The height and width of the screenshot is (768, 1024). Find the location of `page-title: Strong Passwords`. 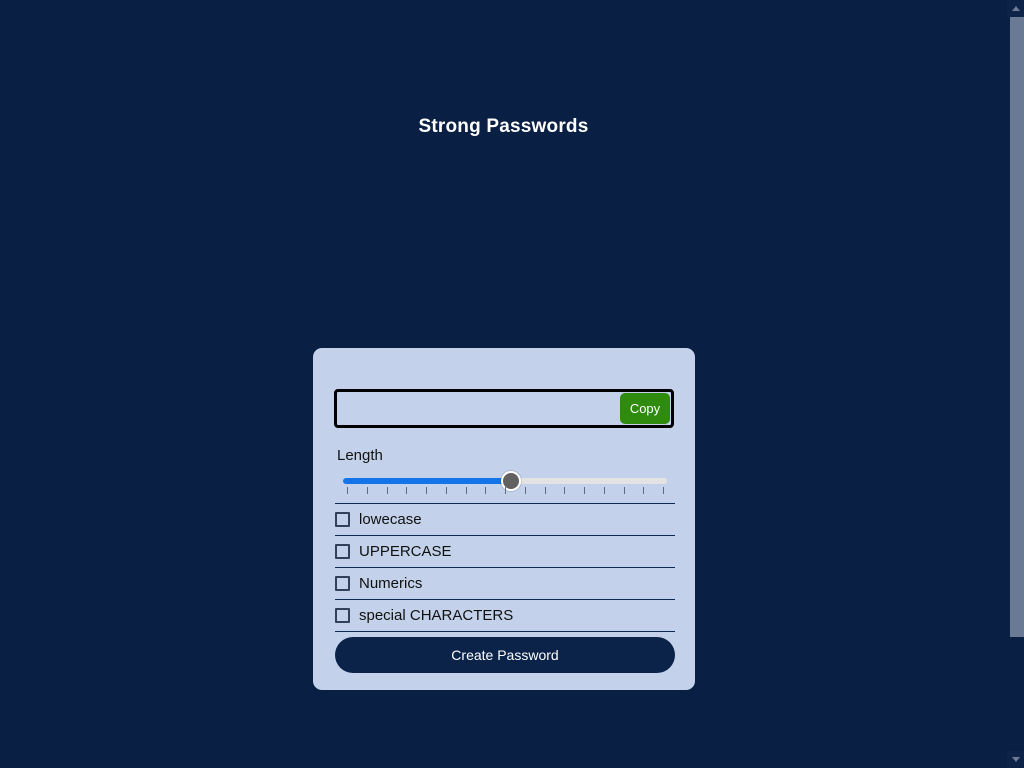

page-title: Strong Passwords is located at coordinates (503, 126).